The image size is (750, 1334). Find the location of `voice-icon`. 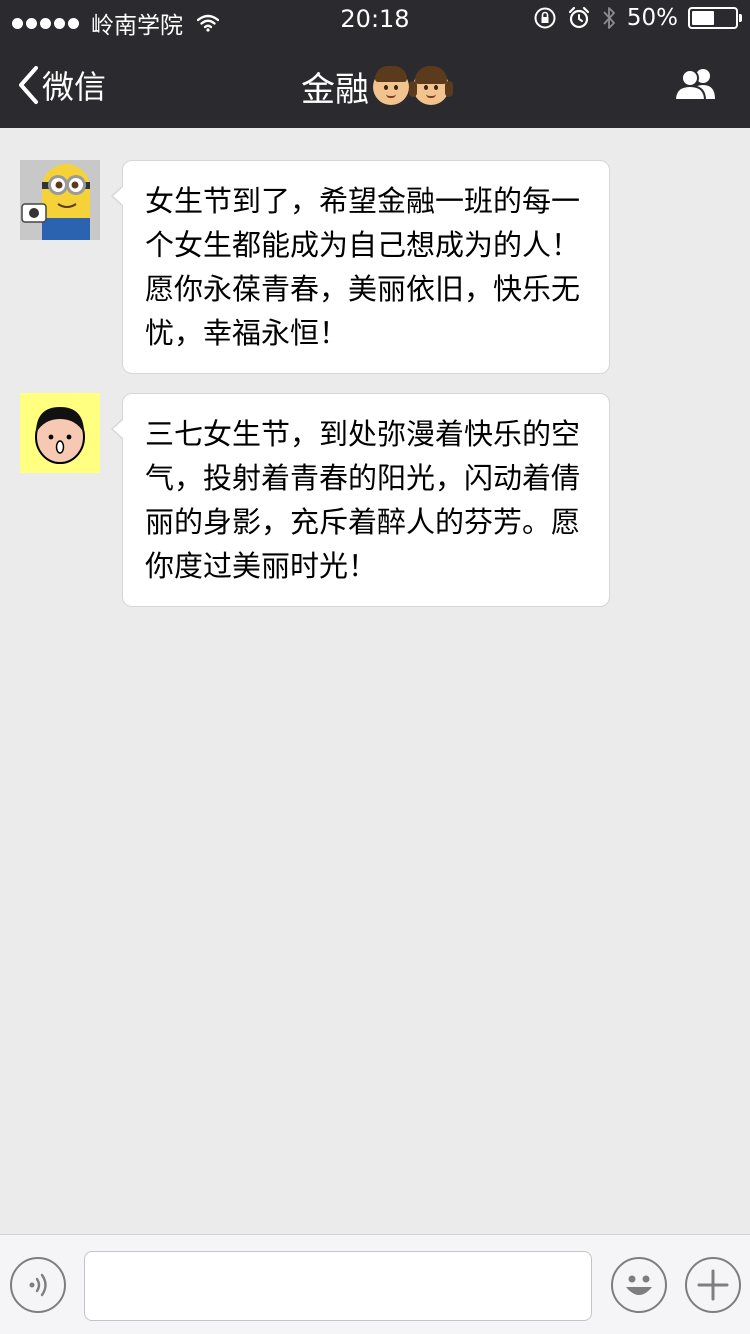

voice-icon is located at coordinates (38, 1285).